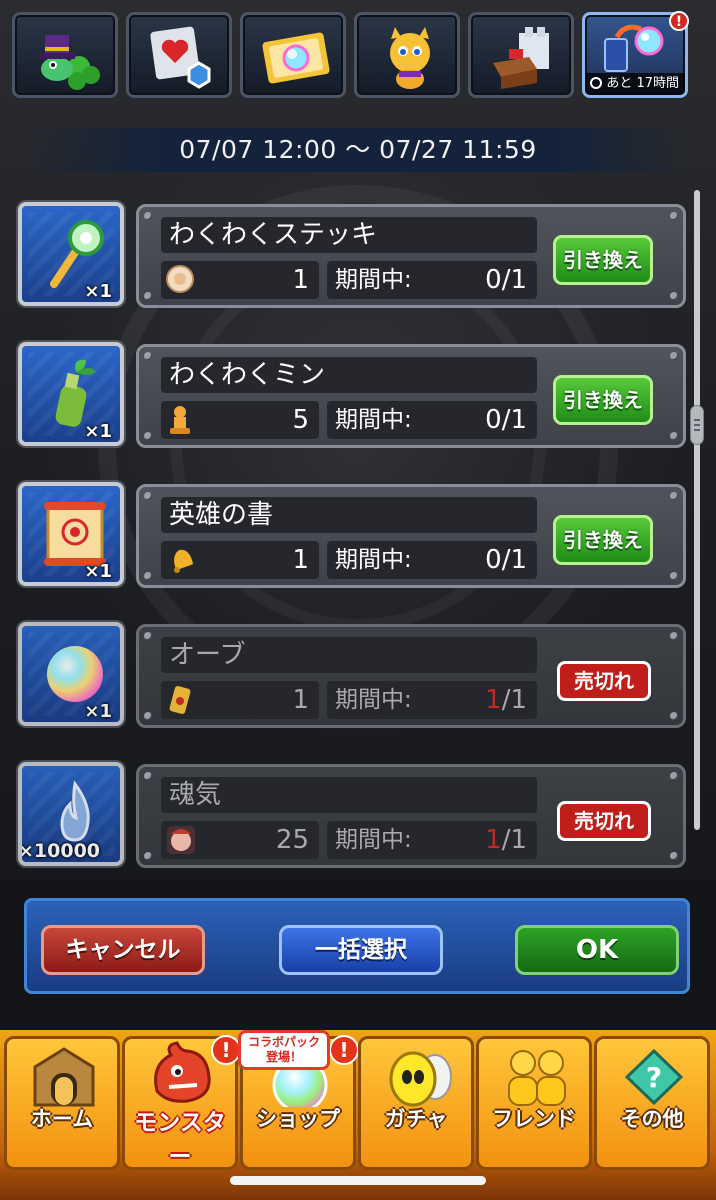  Describe the element at coordinates (64, 1077) in the screenshot. I see `home-door-icon` at that location.